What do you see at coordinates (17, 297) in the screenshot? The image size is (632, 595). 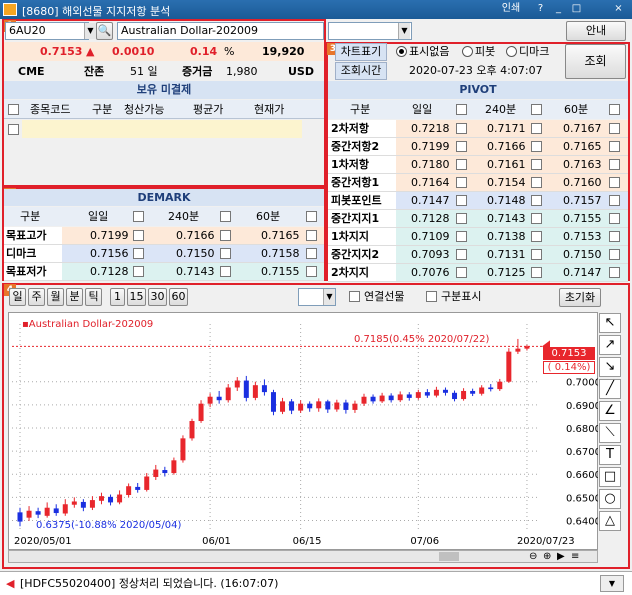 I see `period-button: 일` at bounding box center [17, 297].